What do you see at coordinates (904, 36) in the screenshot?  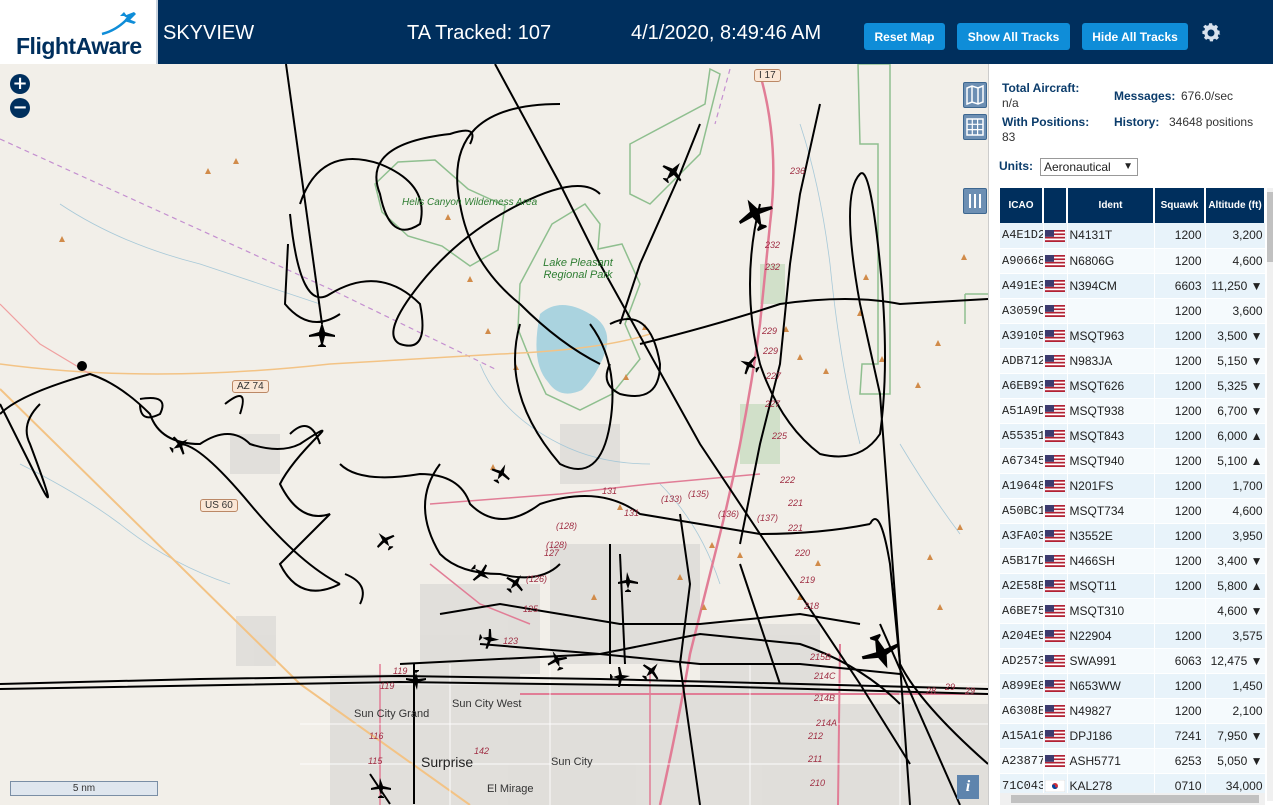 I see `reset-map-button: Reset Map` at bounding box center [904, 36].